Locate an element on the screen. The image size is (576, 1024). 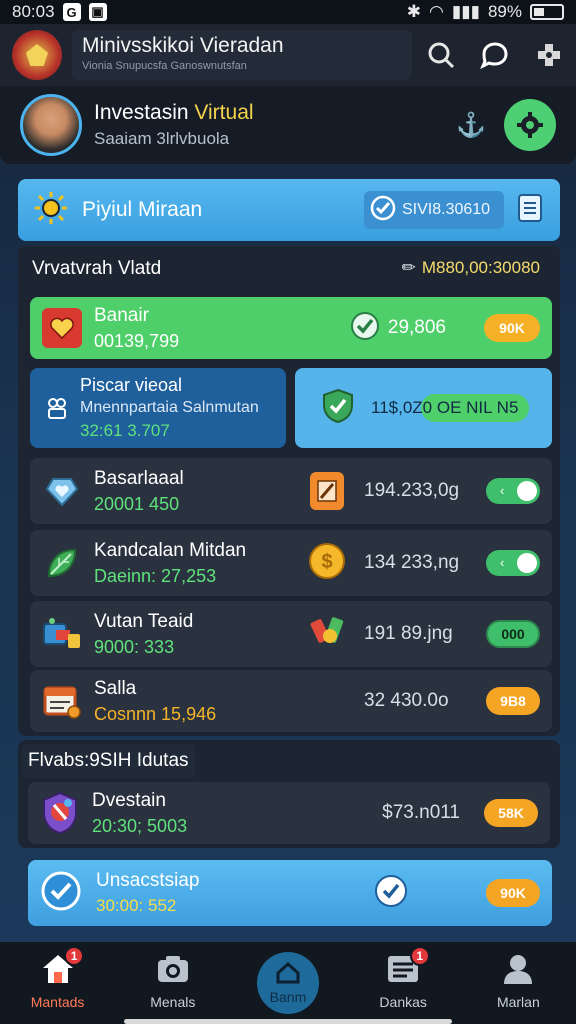
row-sub: 00139,799 is located at coordinates (137, 340).